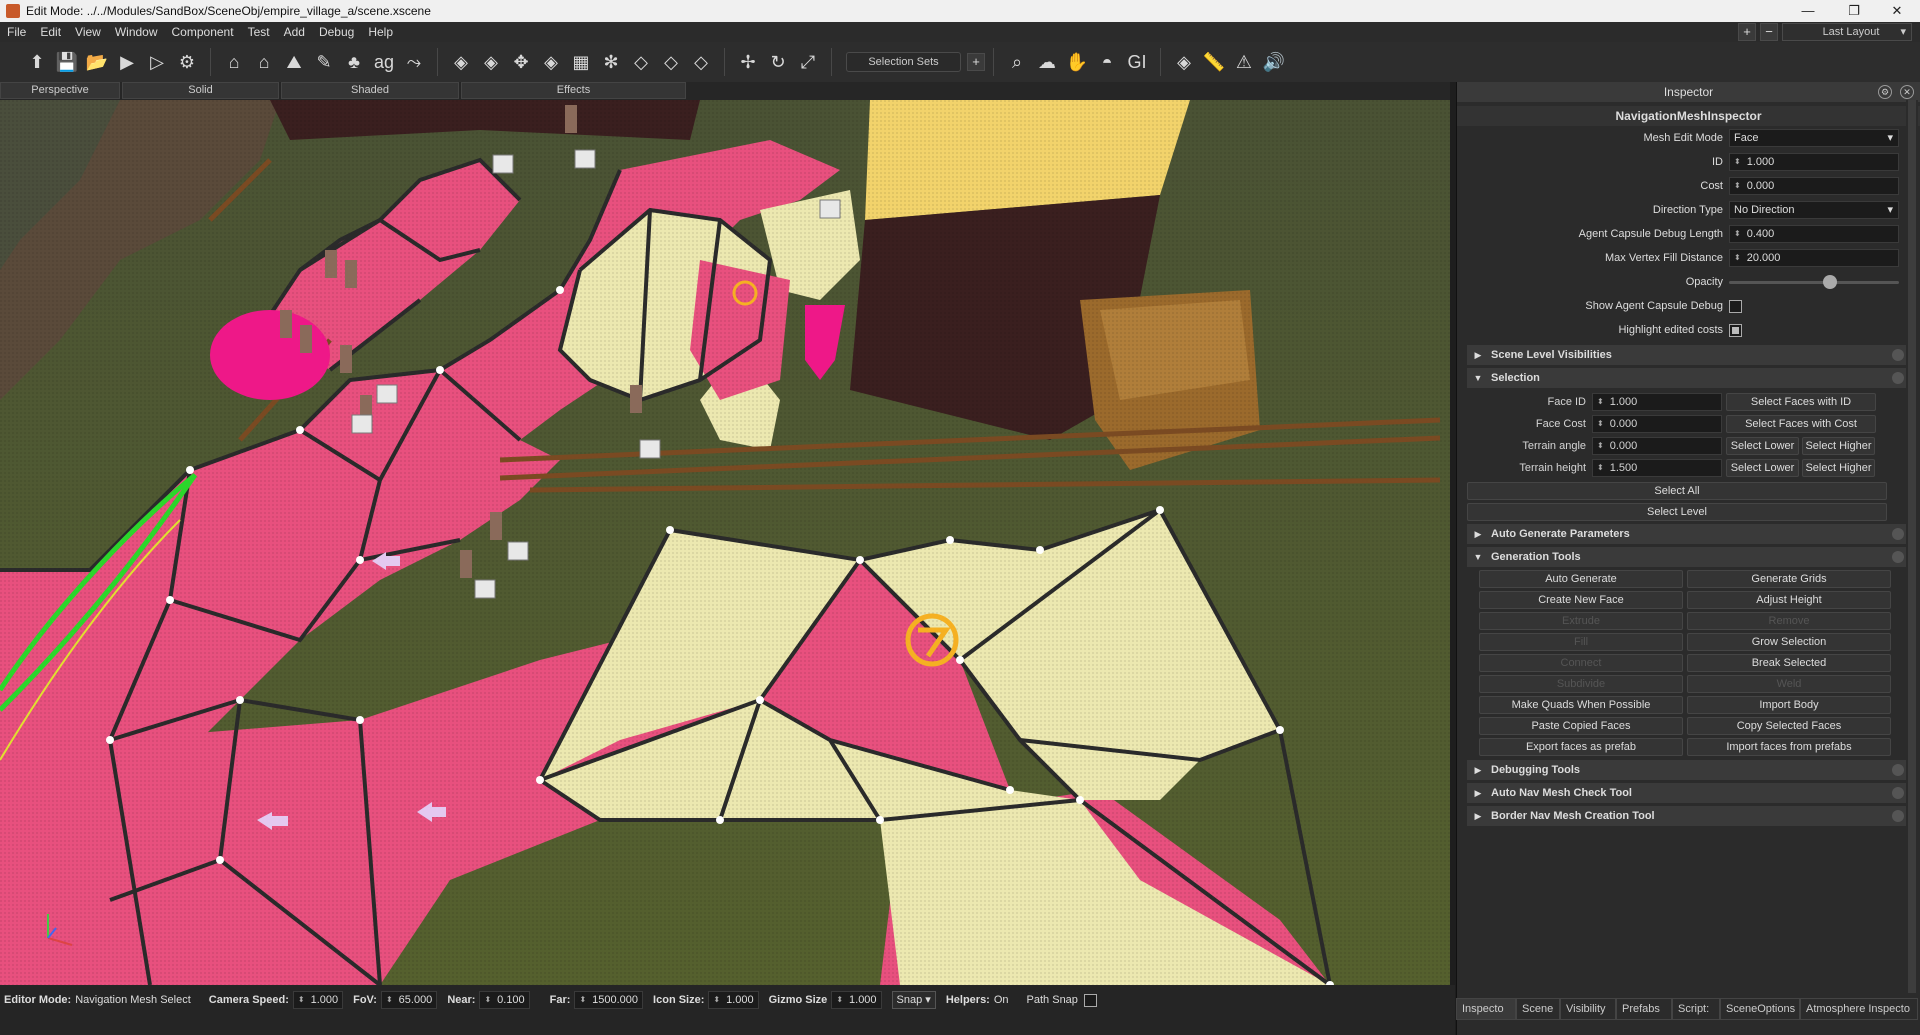  What do you see at coordinates (1688, 557) in the screenshot?
I see `section-generation-tools: ▼ Generation Tools` at bounding box center [1688, 557].